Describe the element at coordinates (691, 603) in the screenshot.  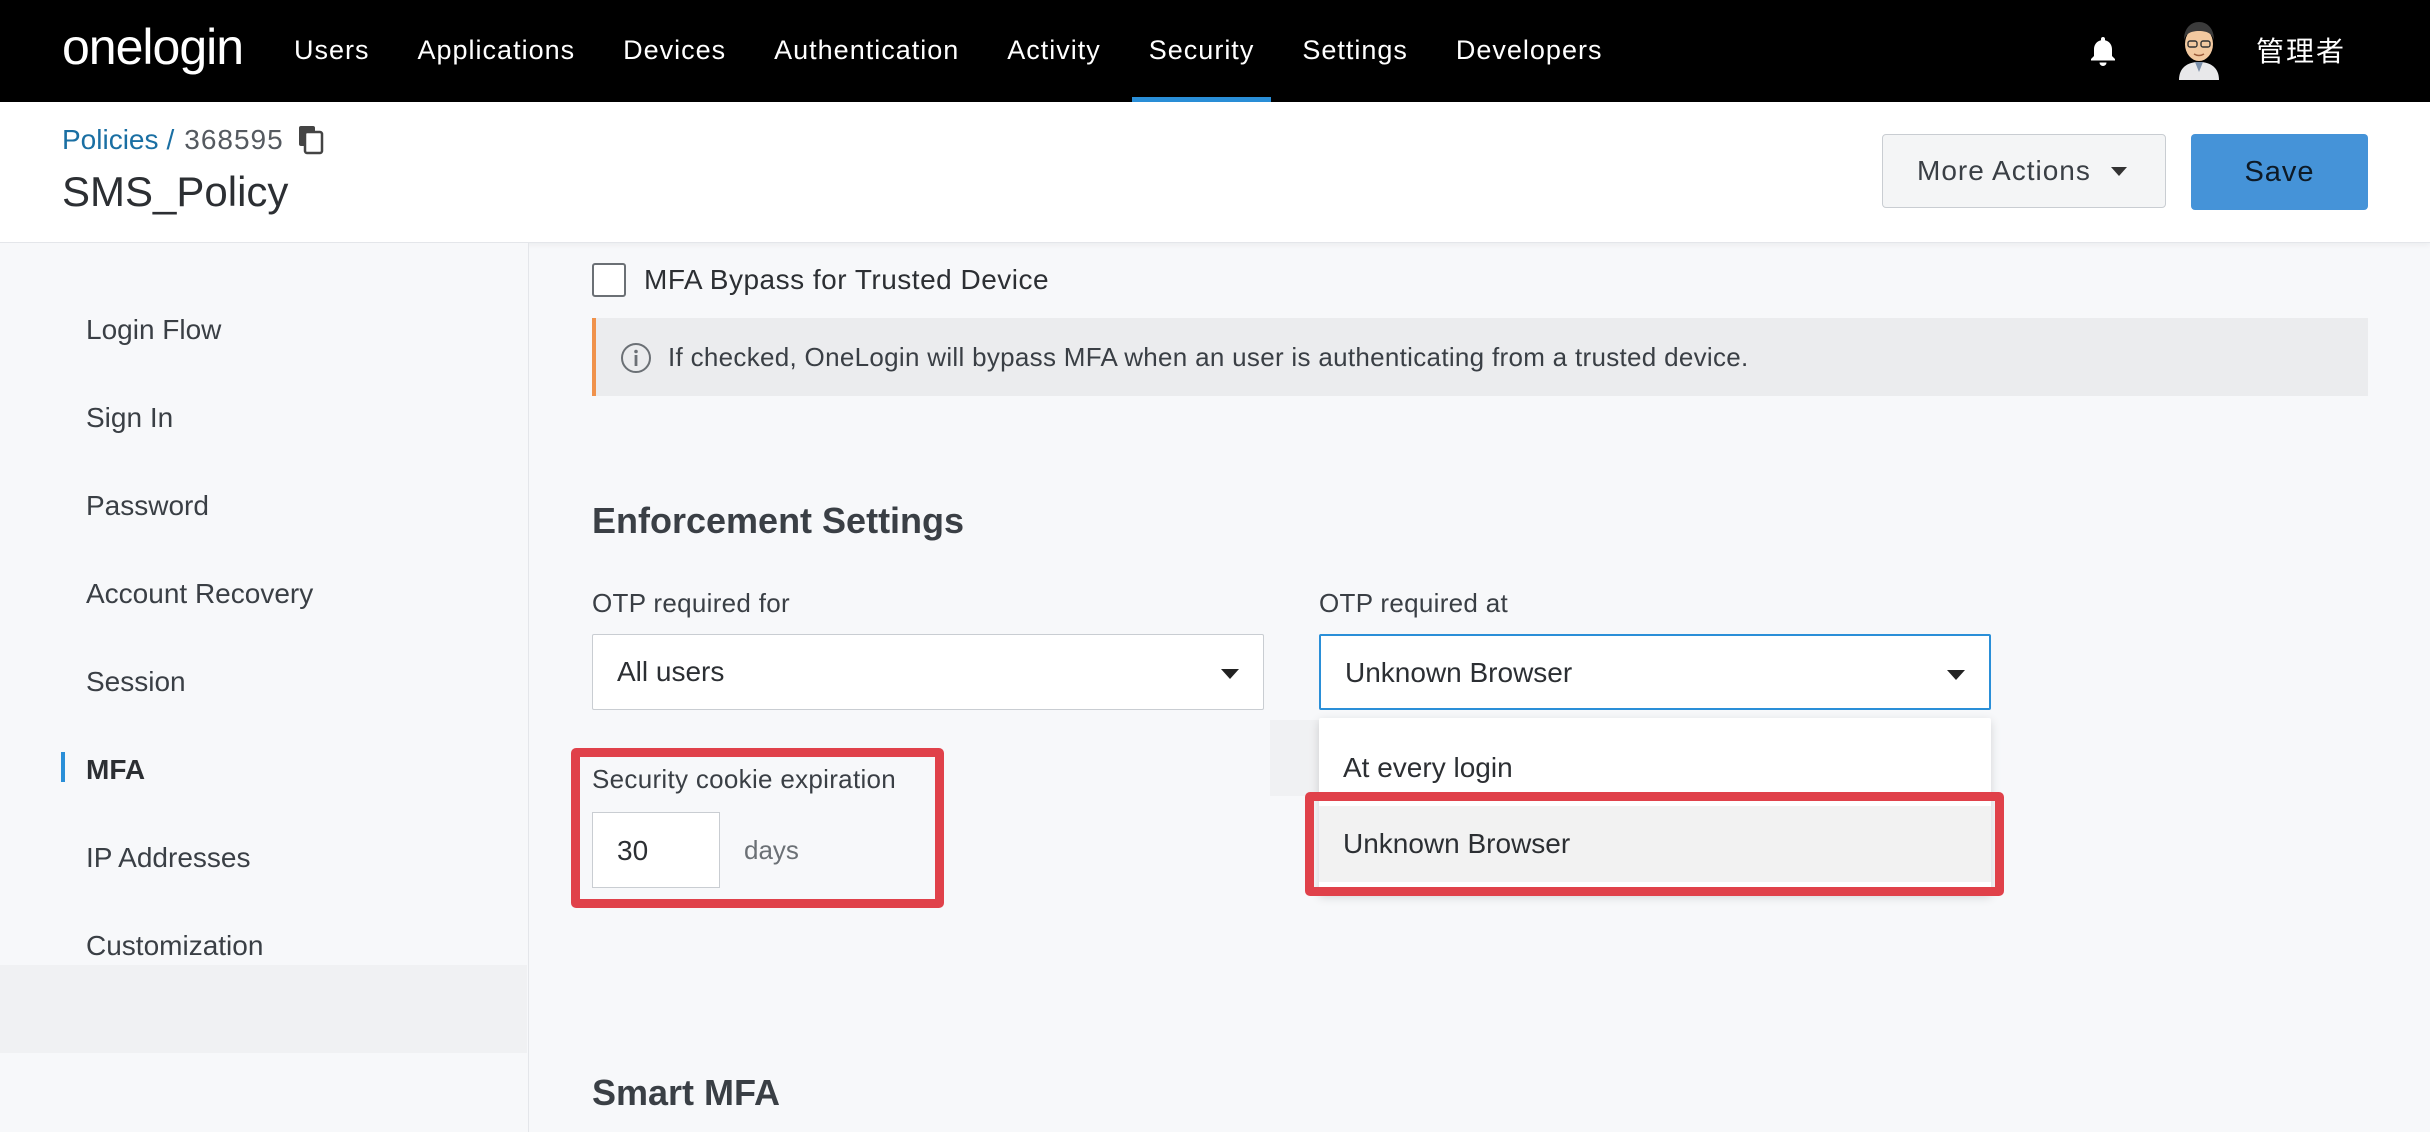
I see `otp-required-for-label: OTP required for` at that location.